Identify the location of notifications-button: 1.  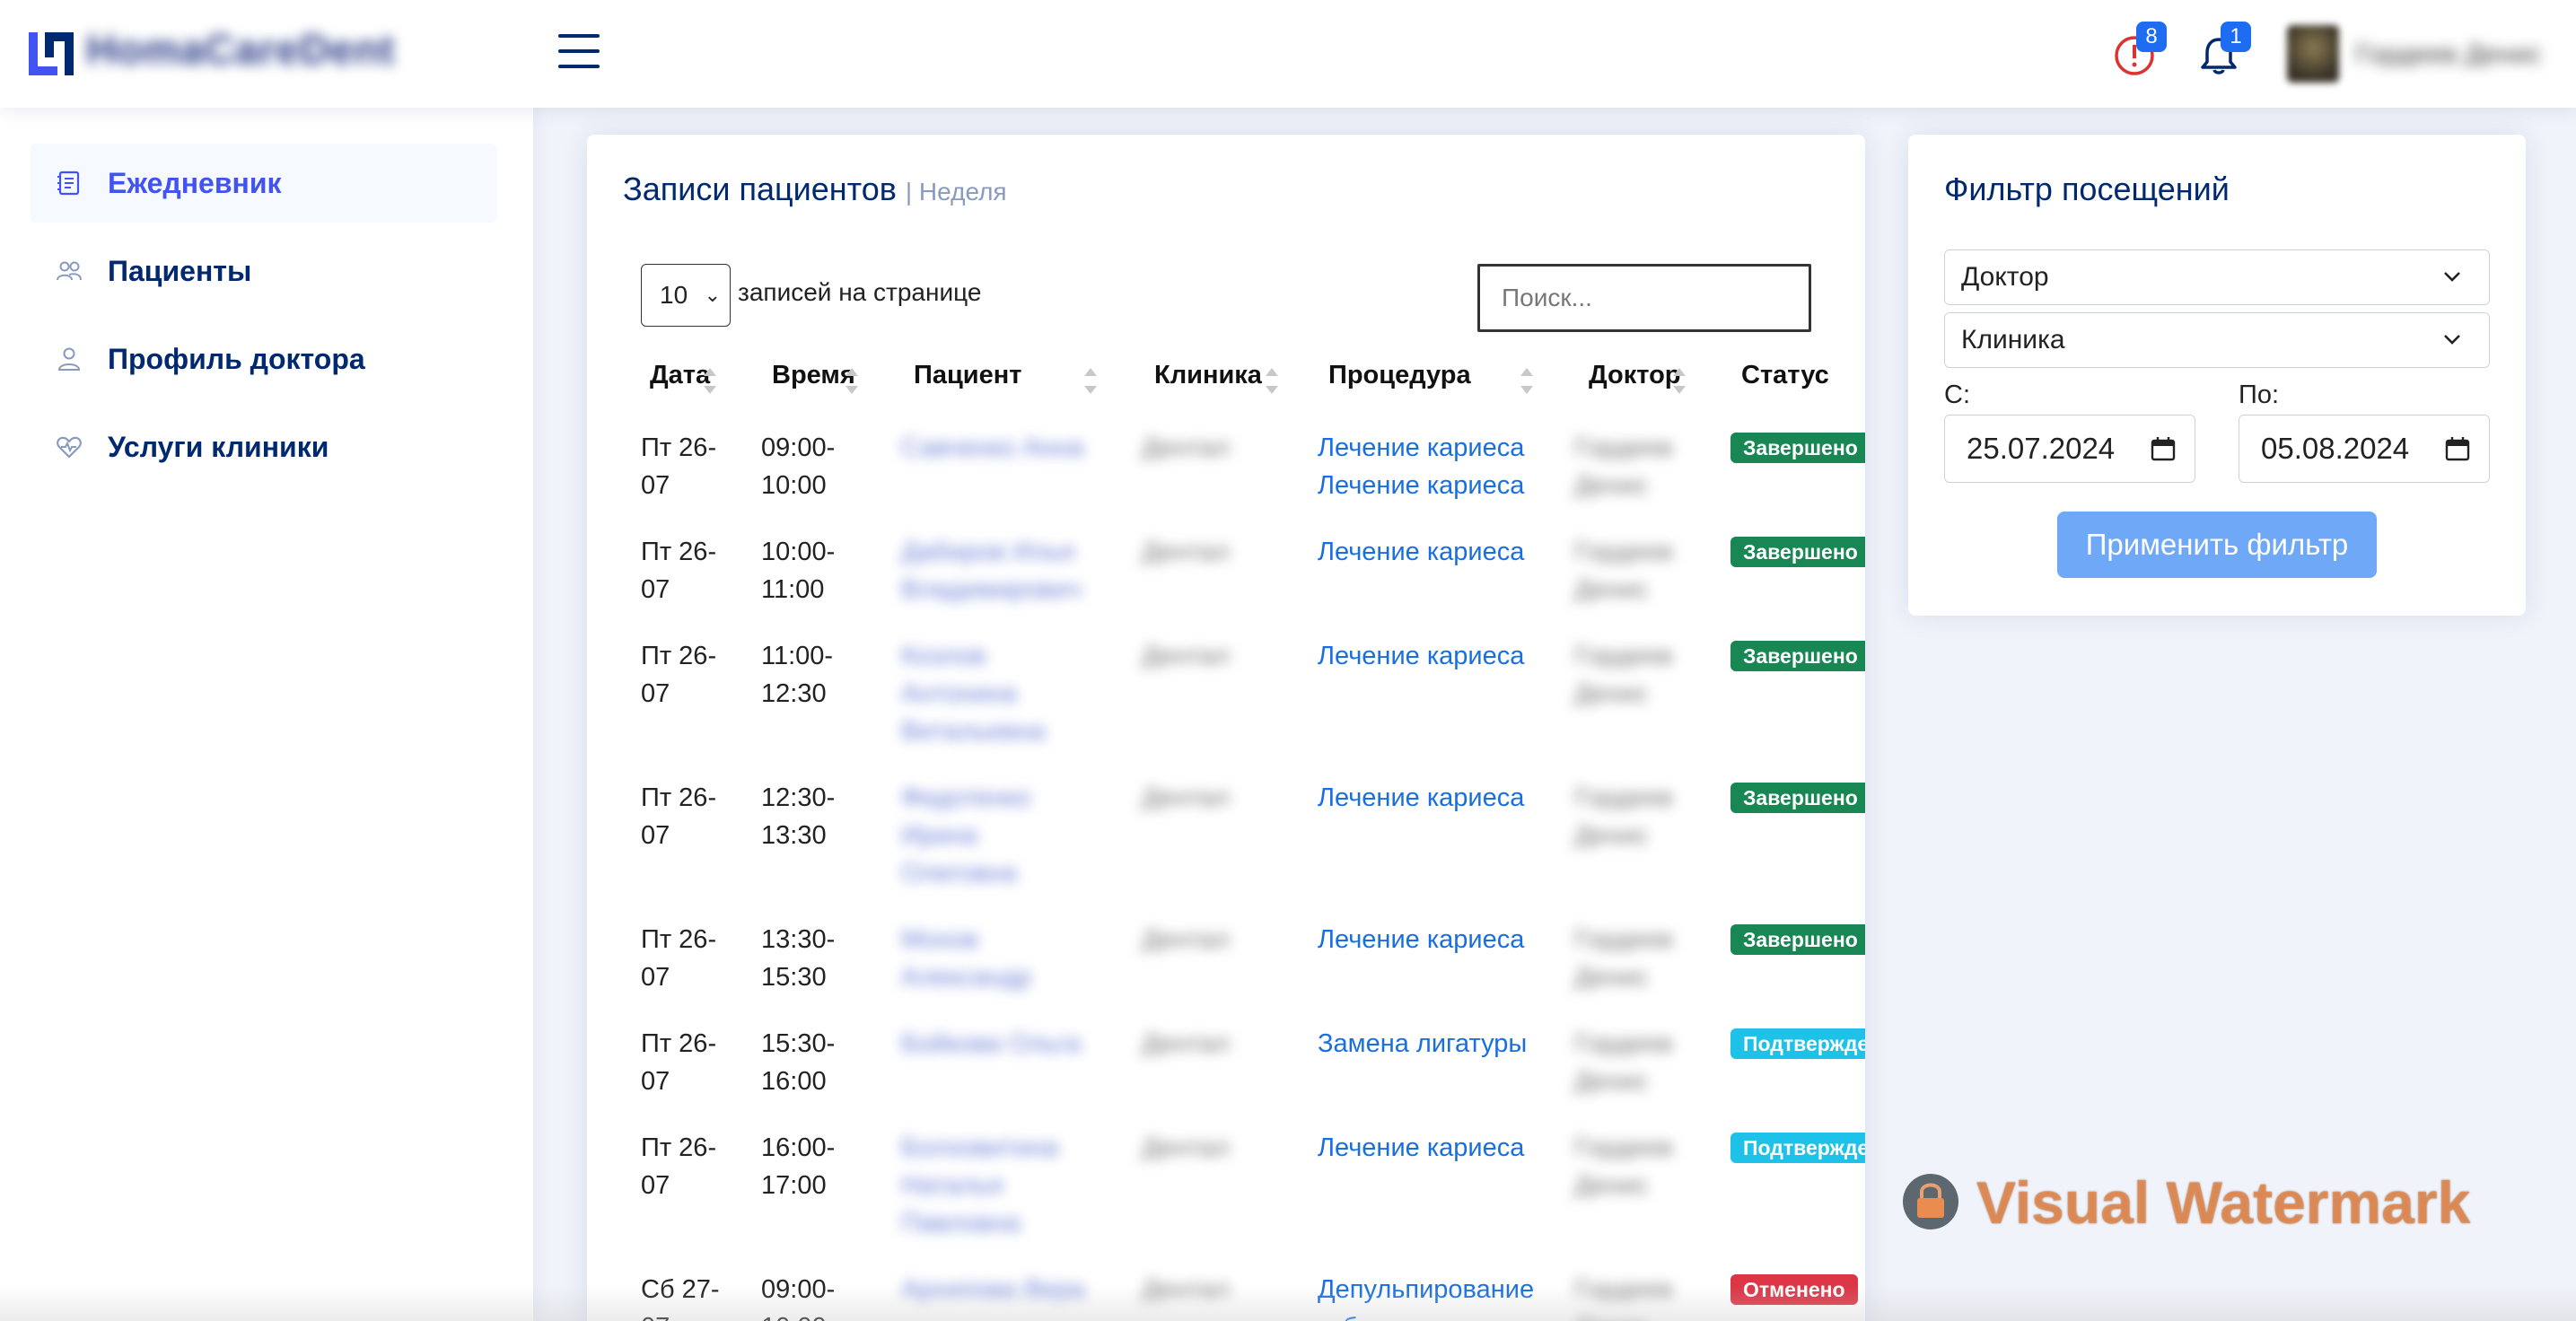
(2224, 50).